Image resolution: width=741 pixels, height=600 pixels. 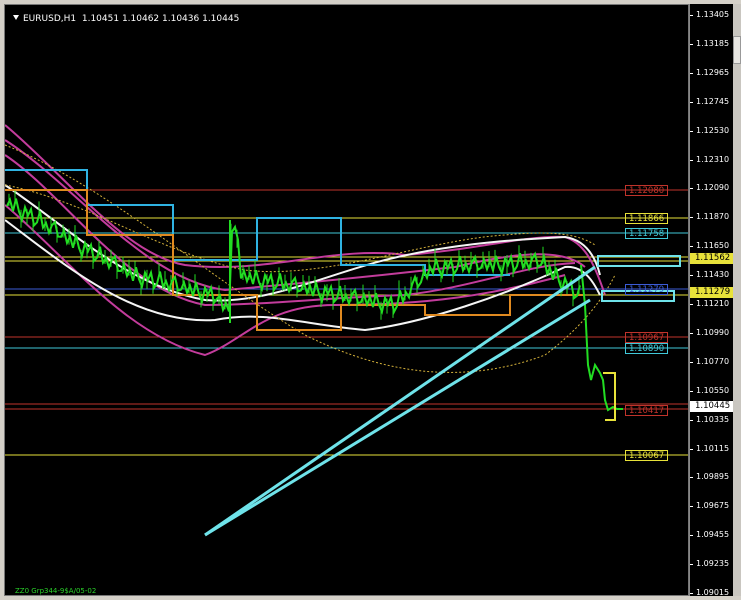 I want to click on axis-level-label: 1.11562, so click(x=711, y=258).